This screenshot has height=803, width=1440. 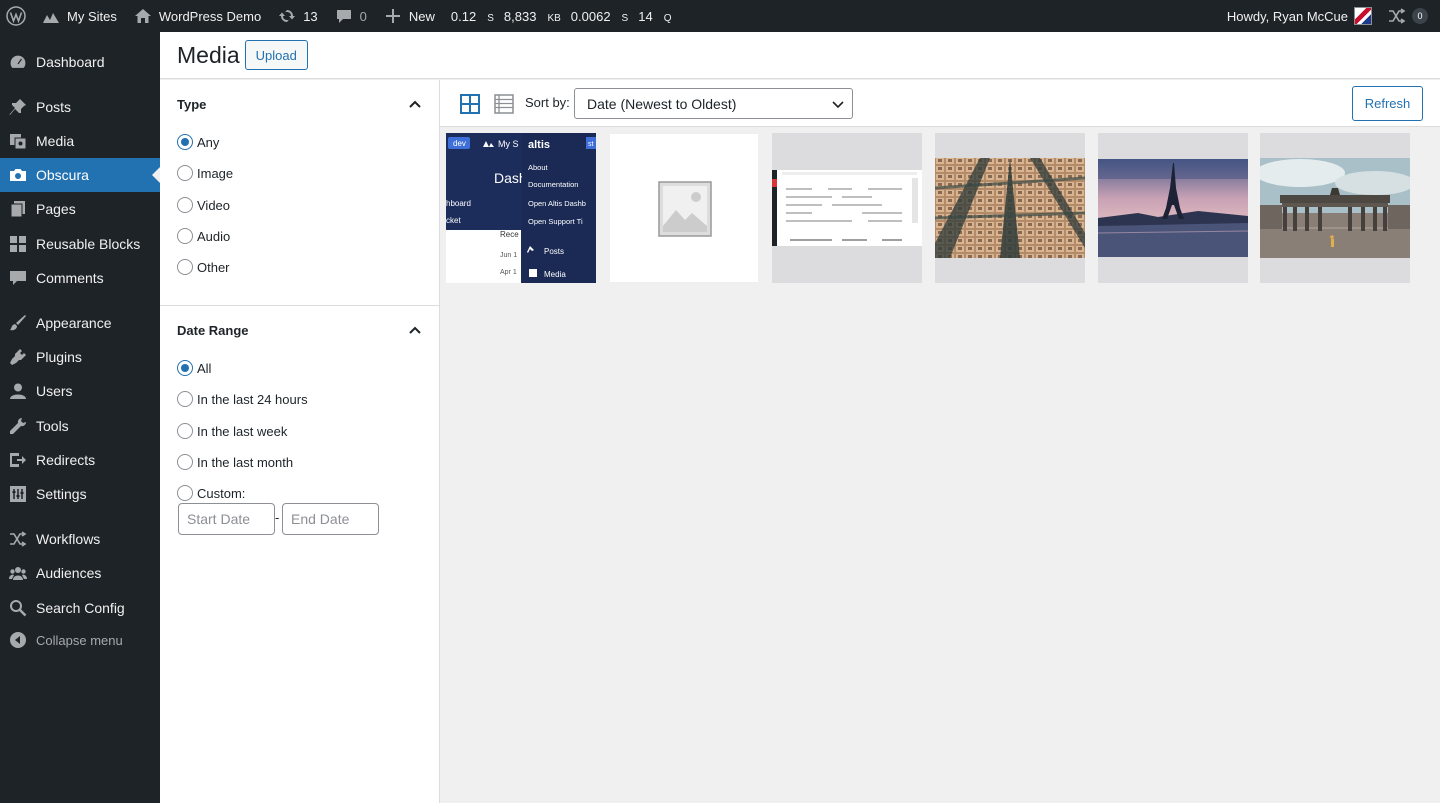 I want to click on sidebar-item-dashboard: Dashboard, so click(x=80, y=62).